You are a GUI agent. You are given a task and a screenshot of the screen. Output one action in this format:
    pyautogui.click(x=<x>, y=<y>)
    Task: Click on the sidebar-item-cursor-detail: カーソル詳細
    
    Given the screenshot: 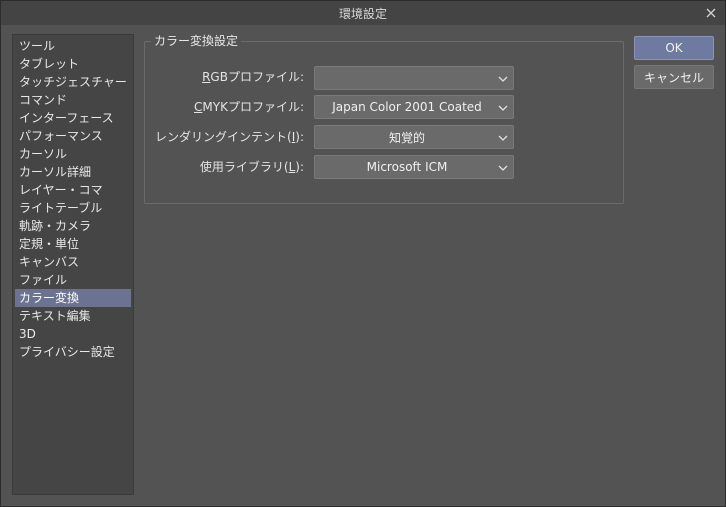 What is the action you would take?
    pyautogui.click(x=73, y=172)
    